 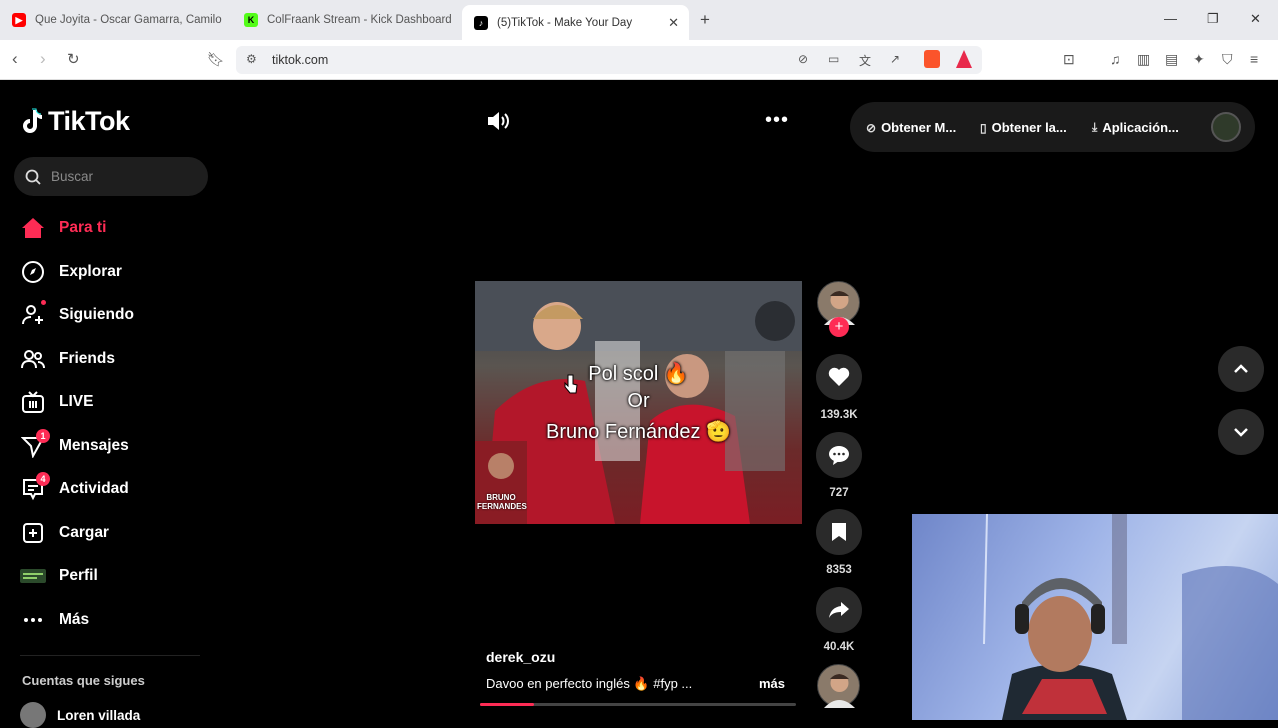 What do you see at coordinates (56, 402) in the screenshot?
I see `sidebar-item-live: LIVE` at bounding box center [56, 402].